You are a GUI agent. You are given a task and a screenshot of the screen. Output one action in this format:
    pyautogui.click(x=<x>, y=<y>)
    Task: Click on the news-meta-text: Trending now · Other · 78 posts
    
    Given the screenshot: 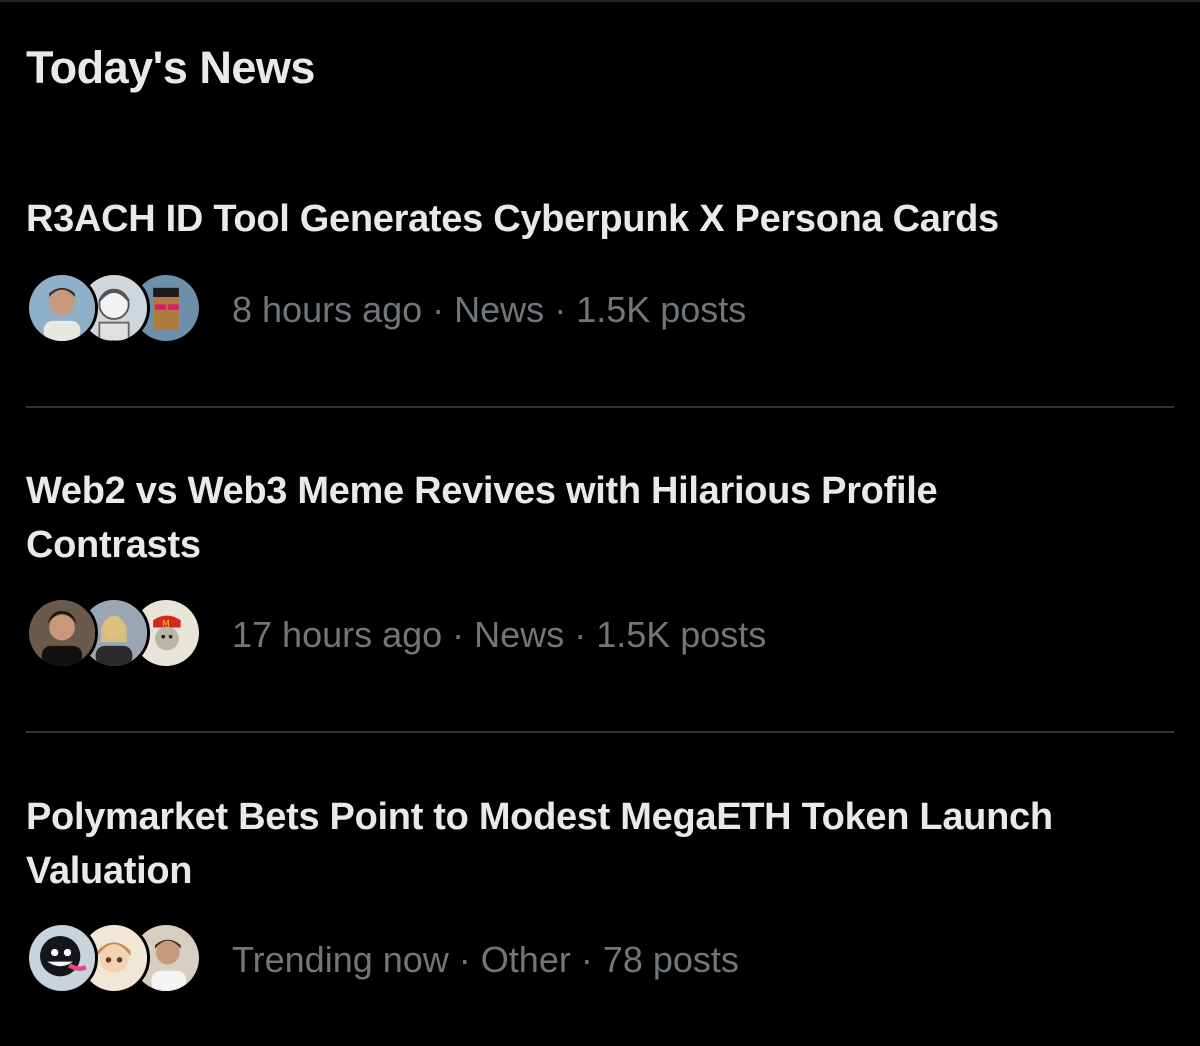 What is the action you would take?
    pyautogui.click(x=485, y=960)
    